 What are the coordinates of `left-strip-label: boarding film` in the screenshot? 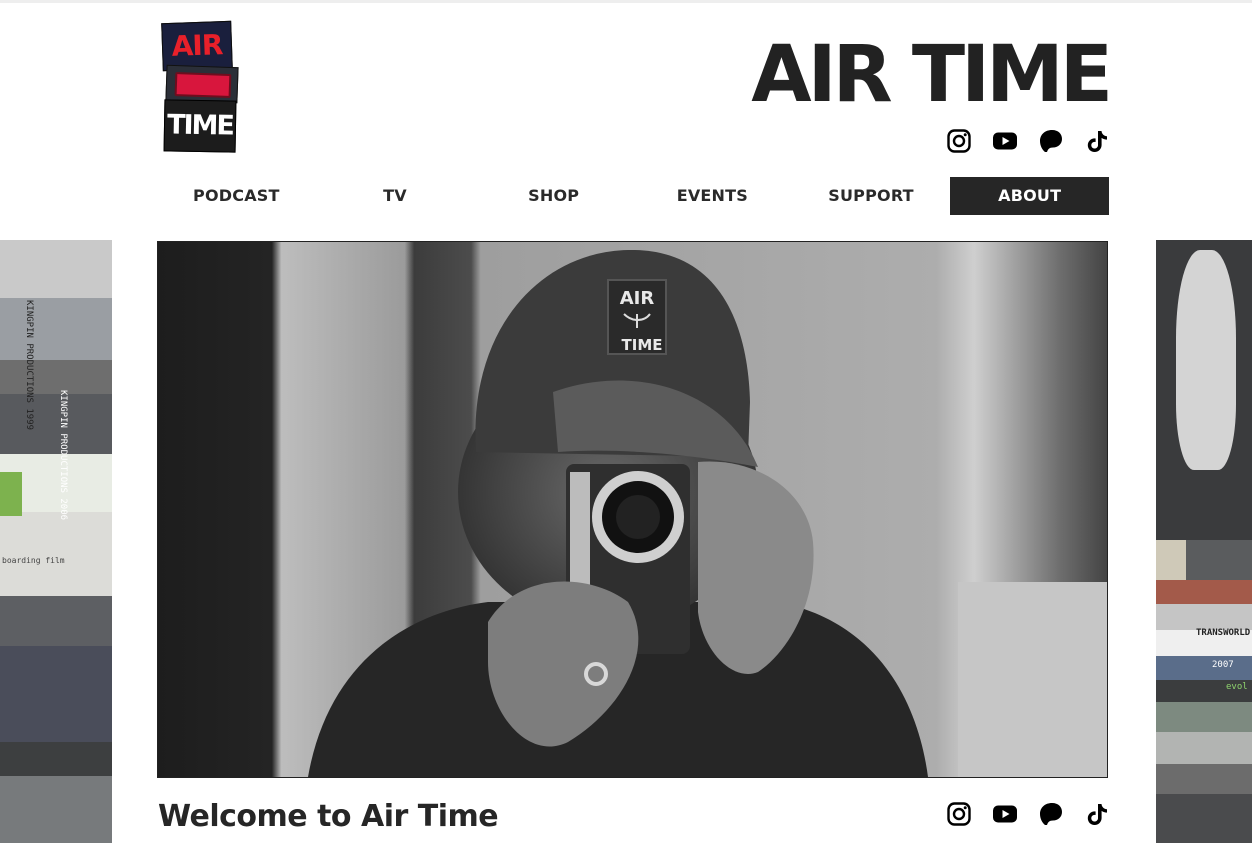 It's located at (33, 560).